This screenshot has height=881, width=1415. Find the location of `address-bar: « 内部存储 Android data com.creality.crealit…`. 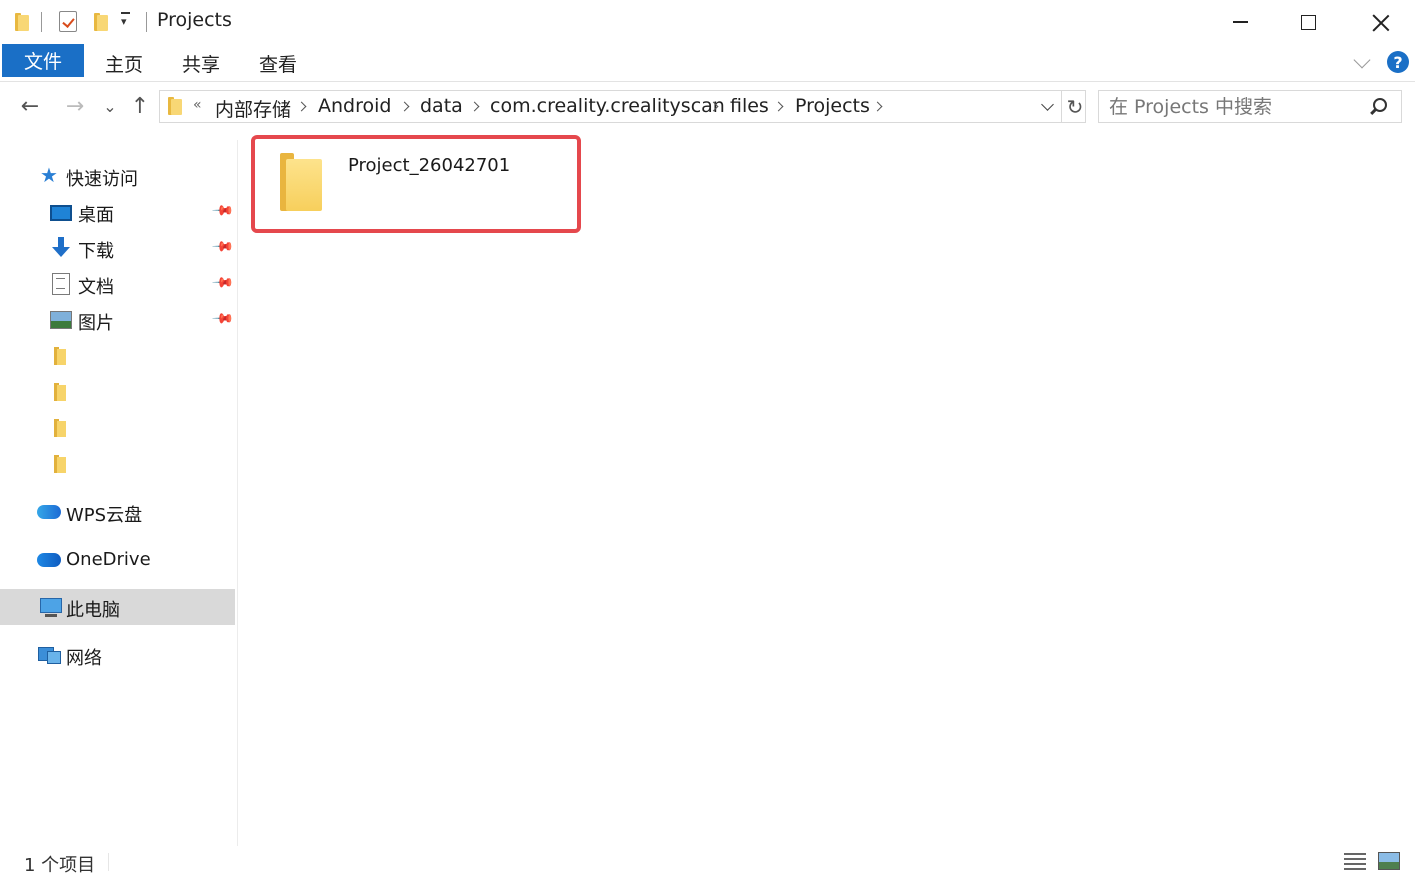

address-bar: « 内部存储 Android data com.creality.crealit… is located at coordinates (622, 106).